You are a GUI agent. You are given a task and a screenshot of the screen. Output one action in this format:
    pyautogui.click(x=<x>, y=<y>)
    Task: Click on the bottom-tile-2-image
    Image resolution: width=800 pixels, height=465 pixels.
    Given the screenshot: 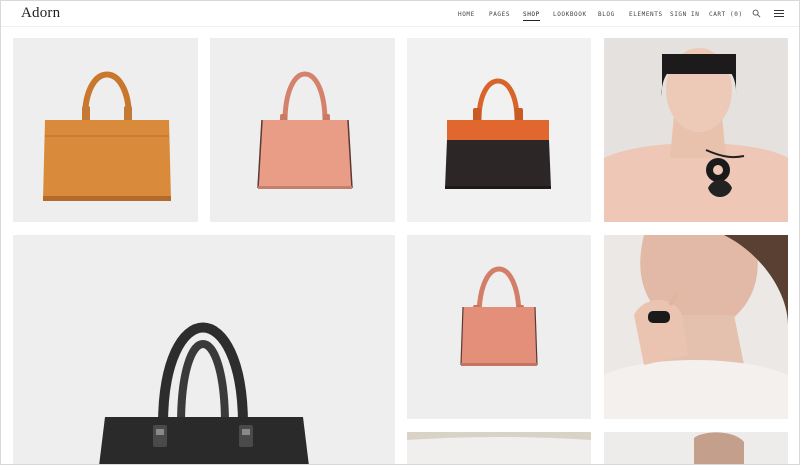 What is the action you would take?
    pyautogui.click(x=696, y=448)
    